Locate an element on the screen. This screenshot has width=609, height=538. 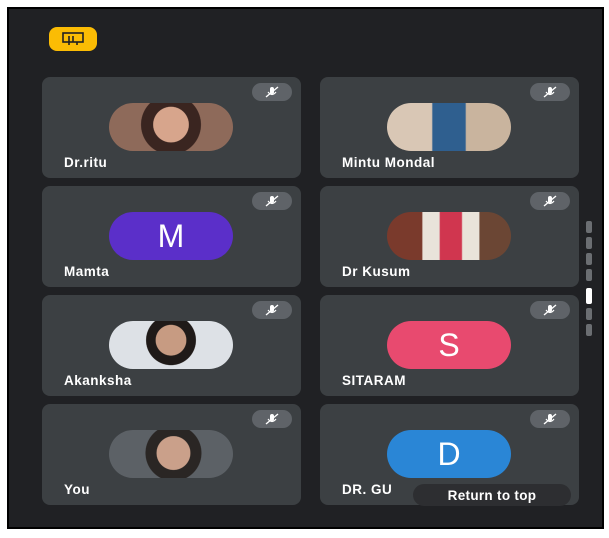
participant-initial-avatar: S is located at coordinates (449, 345).